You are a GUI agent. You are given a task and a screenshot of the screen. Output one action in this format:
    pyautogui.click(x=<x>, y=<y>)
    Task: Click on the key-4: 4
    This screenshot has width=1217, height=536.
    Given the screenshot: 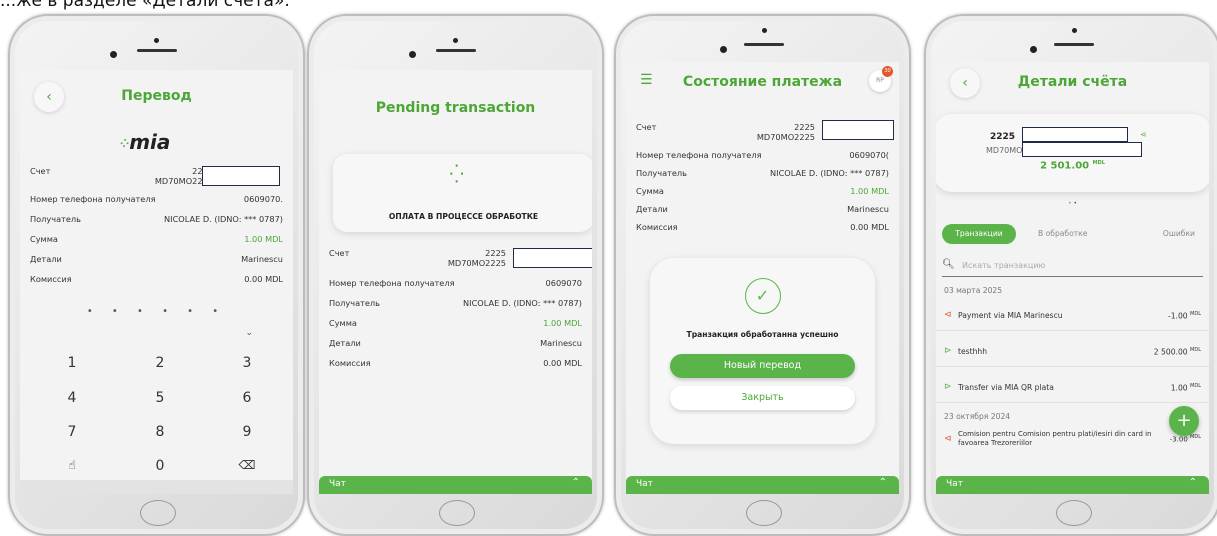 What is the action you would take?
    pyautogui.click(x=72, y=398)
    